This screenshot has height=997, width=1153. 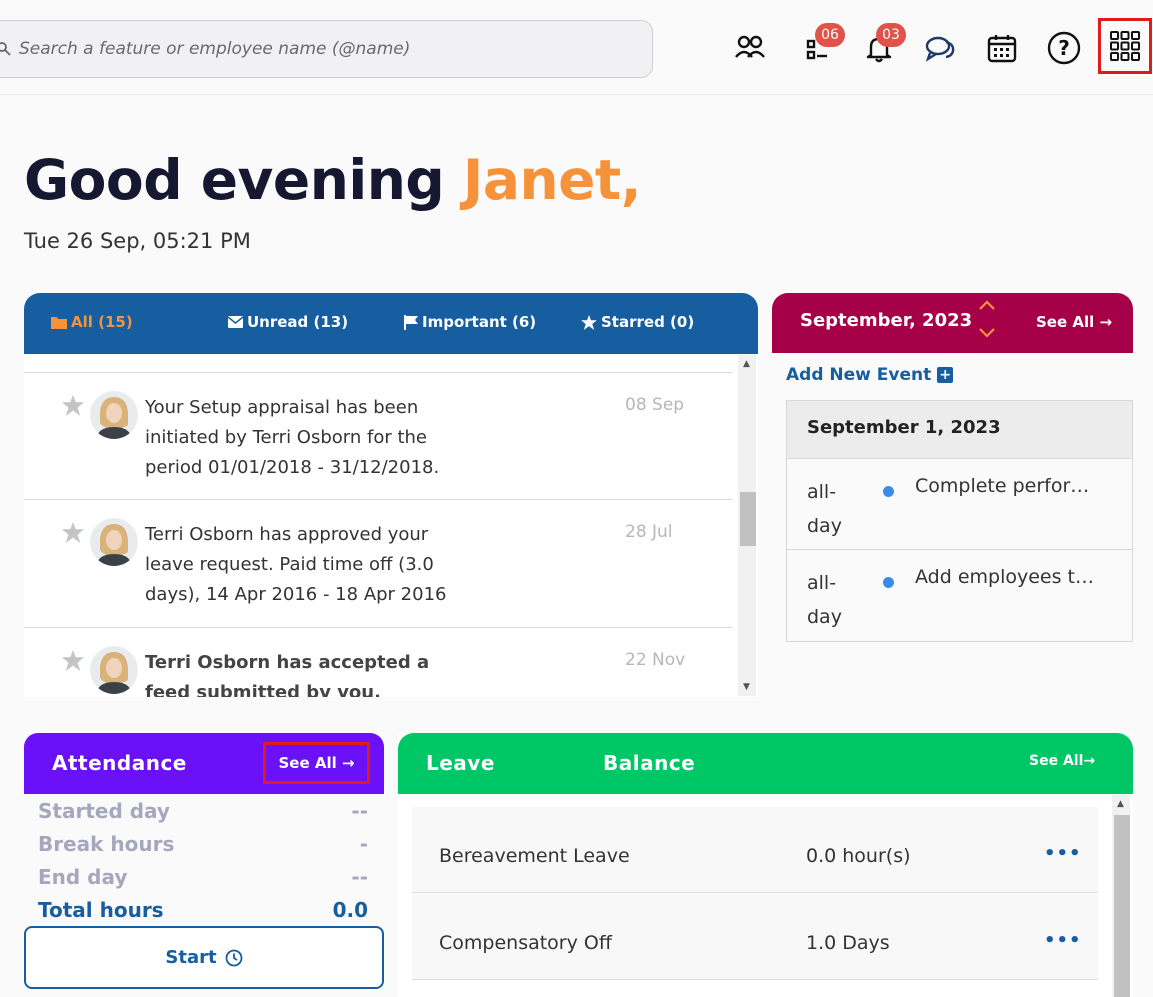 I want to click on tasks-icon: 06, so click(x=822, y=44).